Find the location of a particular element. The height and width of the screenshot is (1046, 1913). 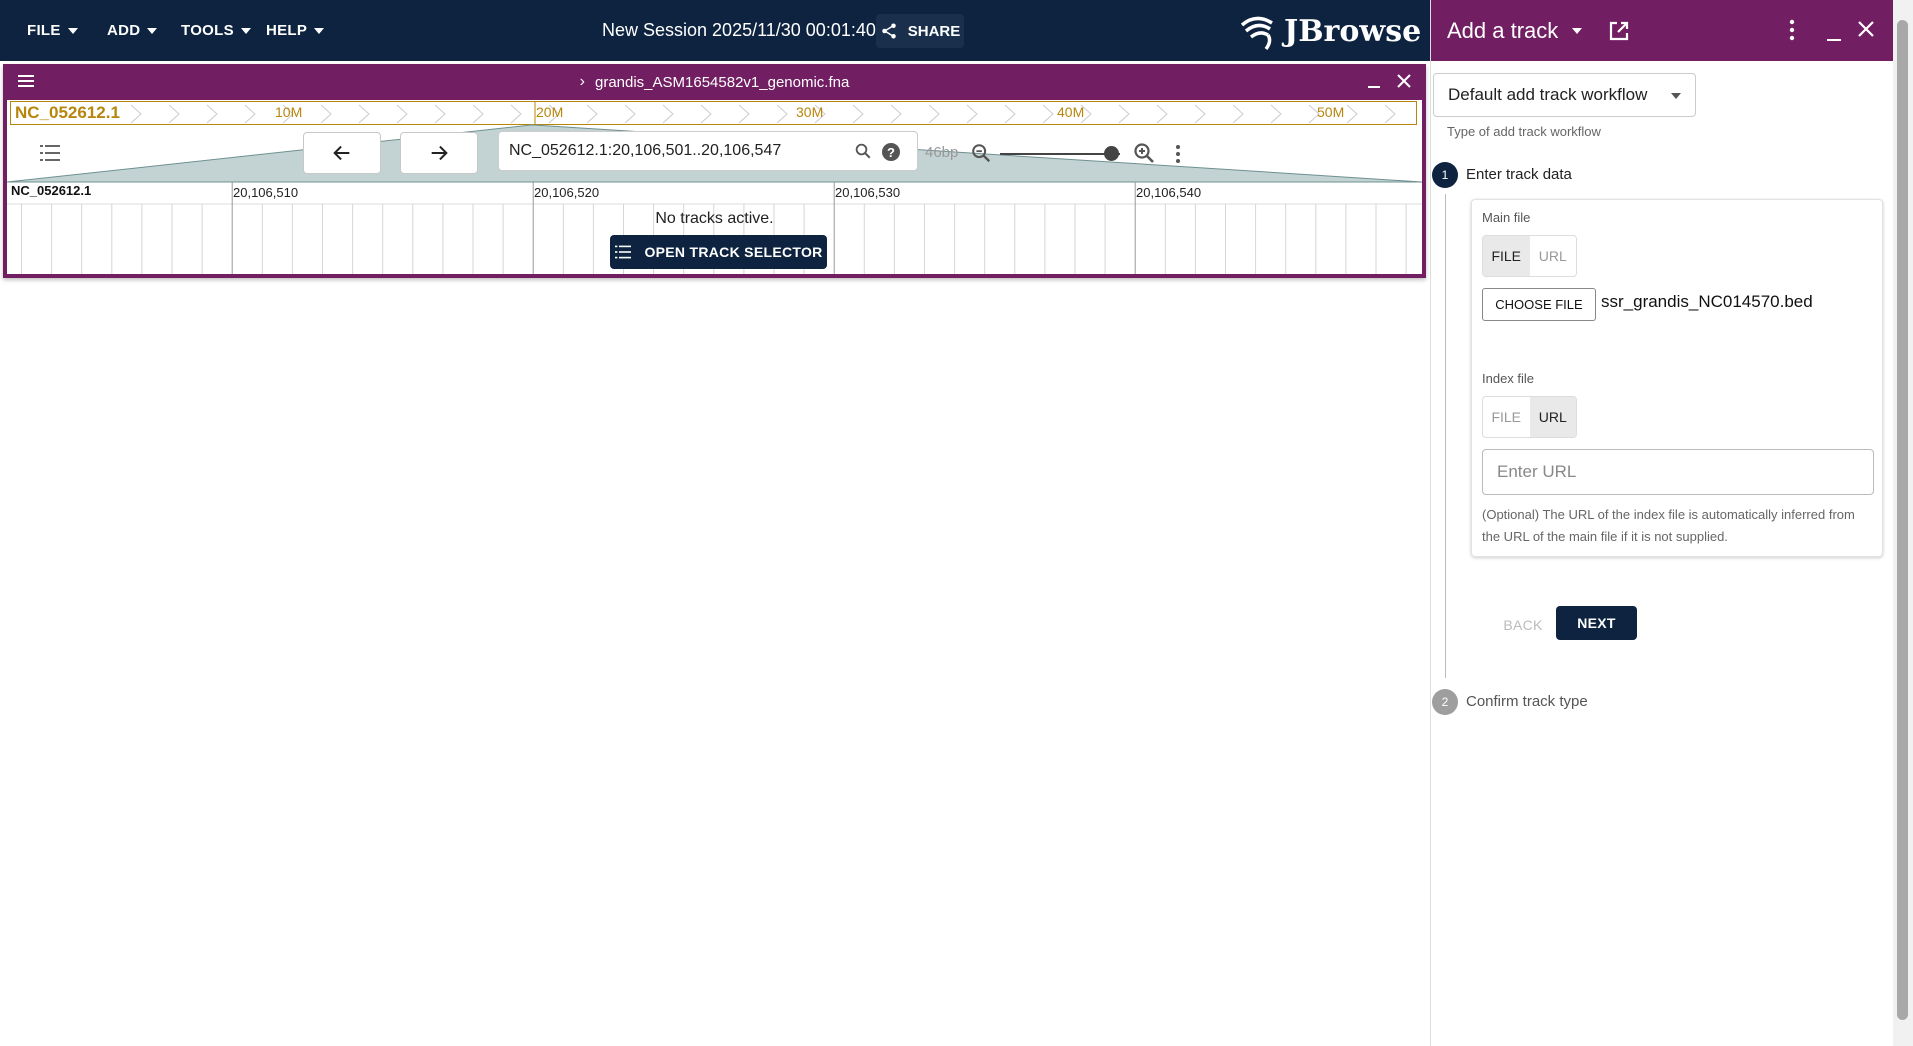

arrow-right-icon is located at coordinates (439, 153).